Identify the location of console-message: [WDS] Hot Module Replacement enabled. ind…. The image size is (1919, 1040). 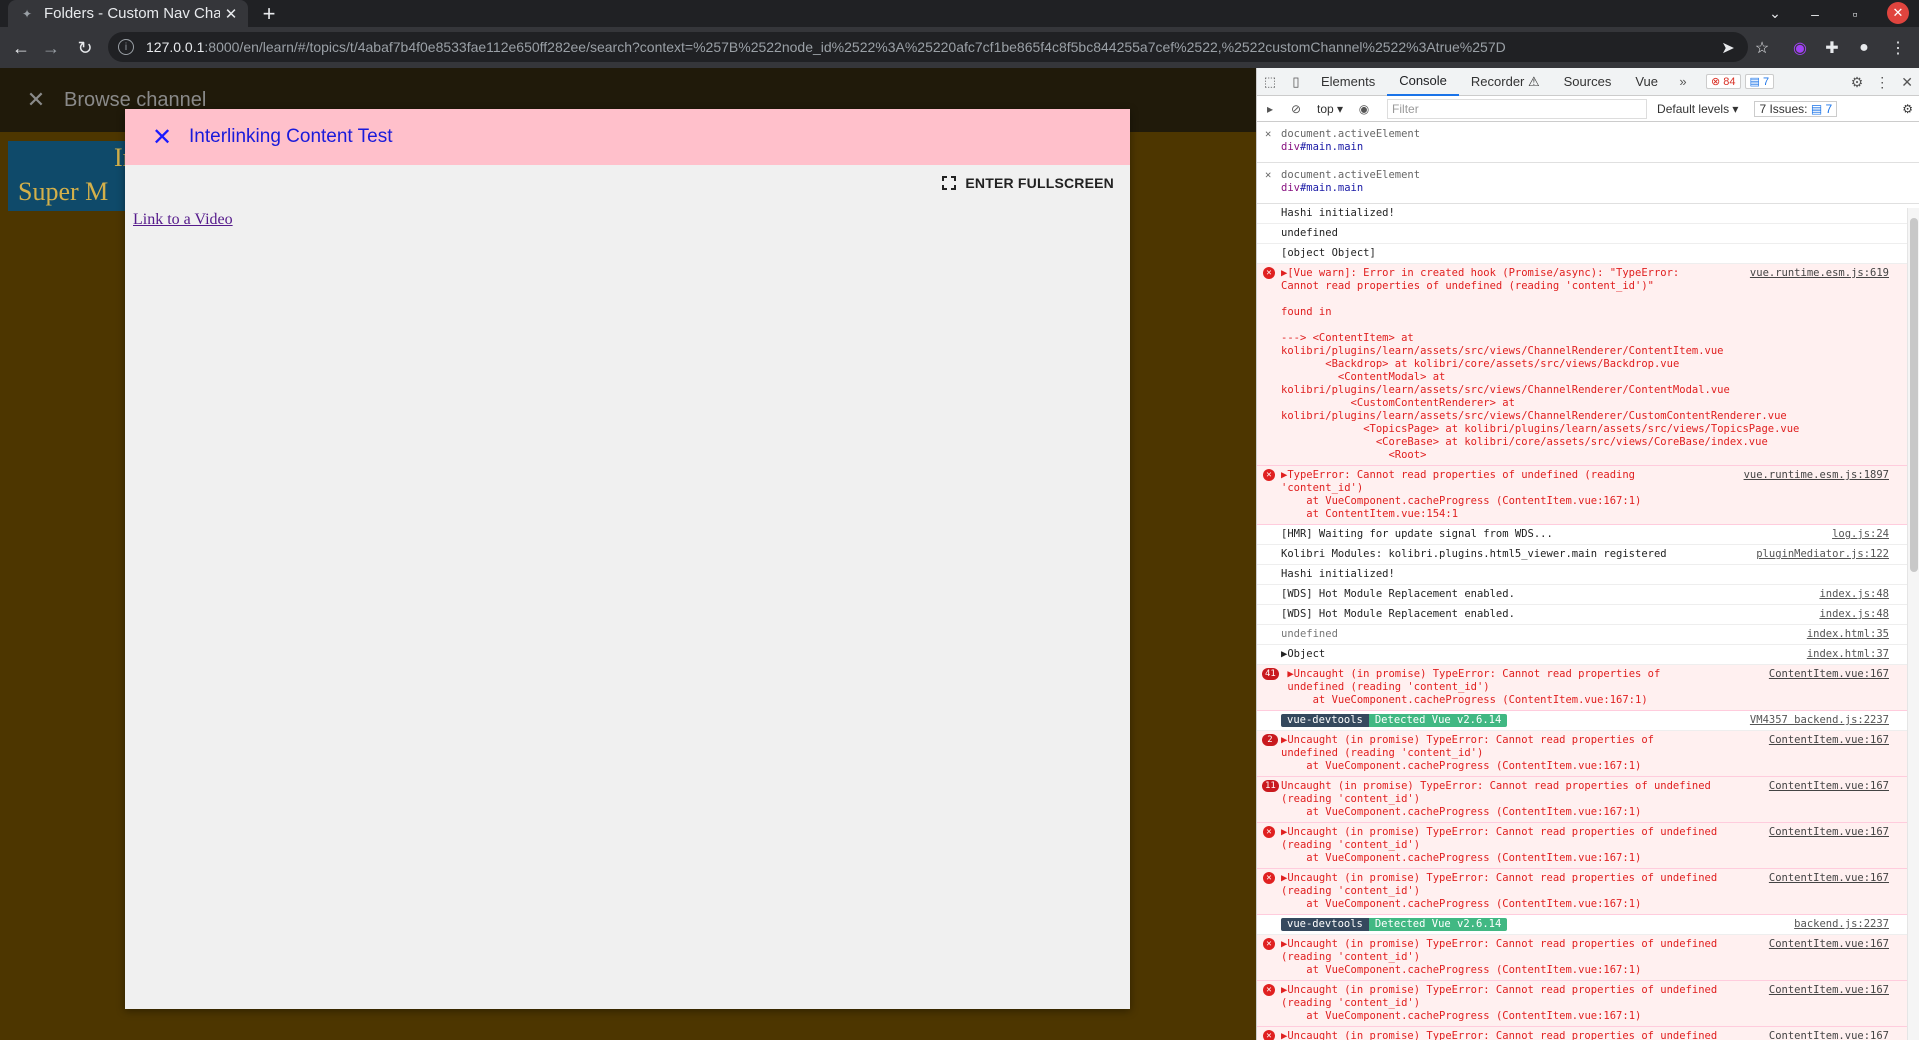
(1588, 595).